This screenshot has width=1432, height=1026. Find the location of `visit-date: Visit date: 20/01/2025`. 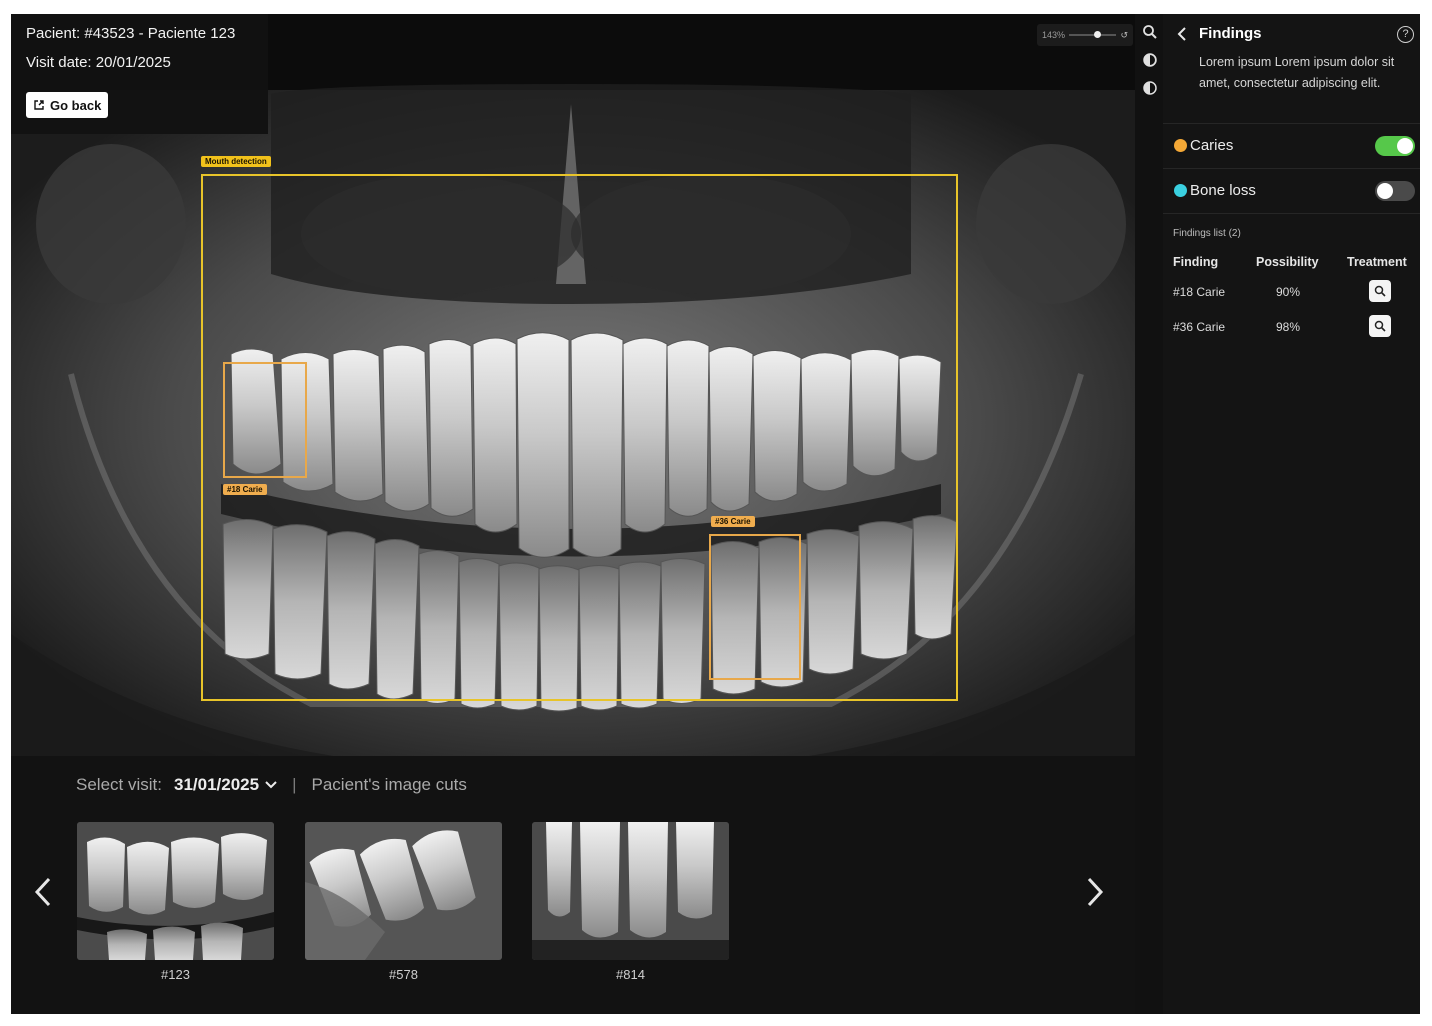

visit-date: Visit date: 20/01/2025 is located at coordinates (98, 62).